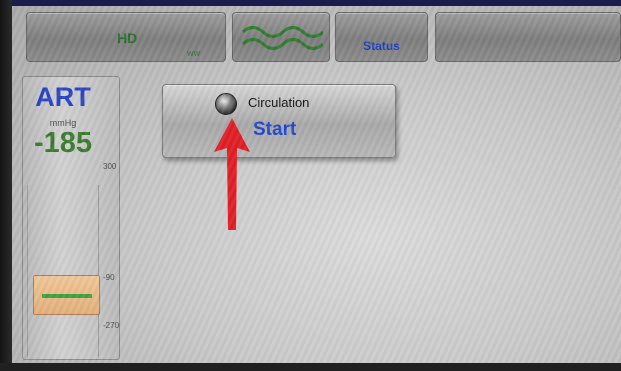  What do you see at coordinates (63, 143) in the screenshot?
I see `art-pressure-value: -185` at bounding box center [63, 143].